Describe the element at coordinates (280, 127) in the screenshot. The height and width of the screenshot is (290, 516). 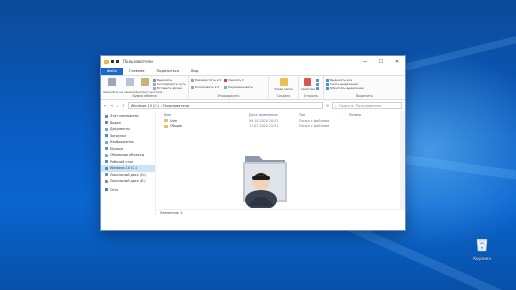
I see `list-item: Общие 17.07.2020 22:51 Папка с файлами` at that location.